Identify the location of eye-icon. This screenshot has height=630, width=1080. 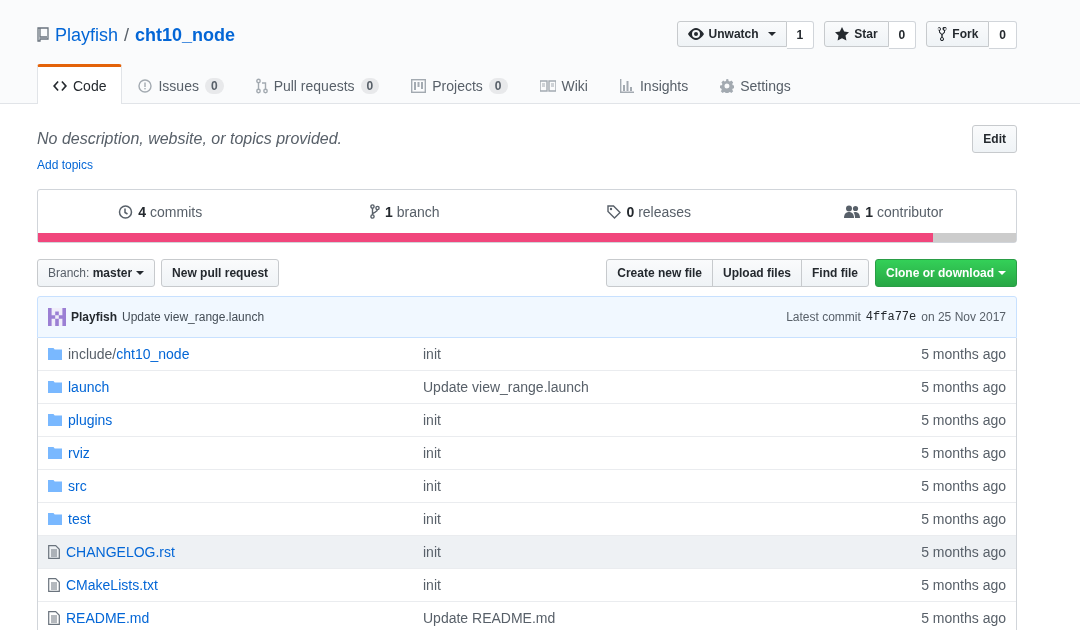
(695, 34).